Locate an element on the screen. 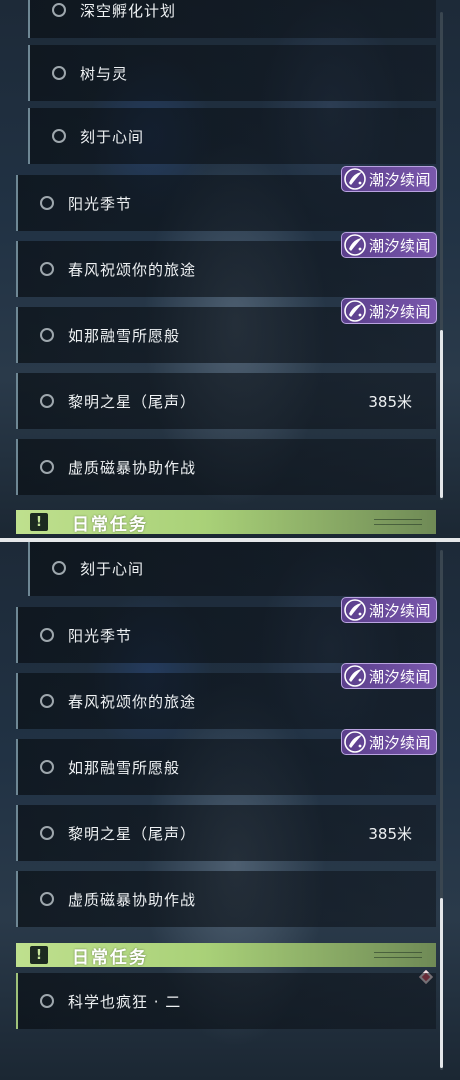 This screenshot has width=460, height=1080. quest-label: 深空孵化计划 is located at coordinates (128, 10).